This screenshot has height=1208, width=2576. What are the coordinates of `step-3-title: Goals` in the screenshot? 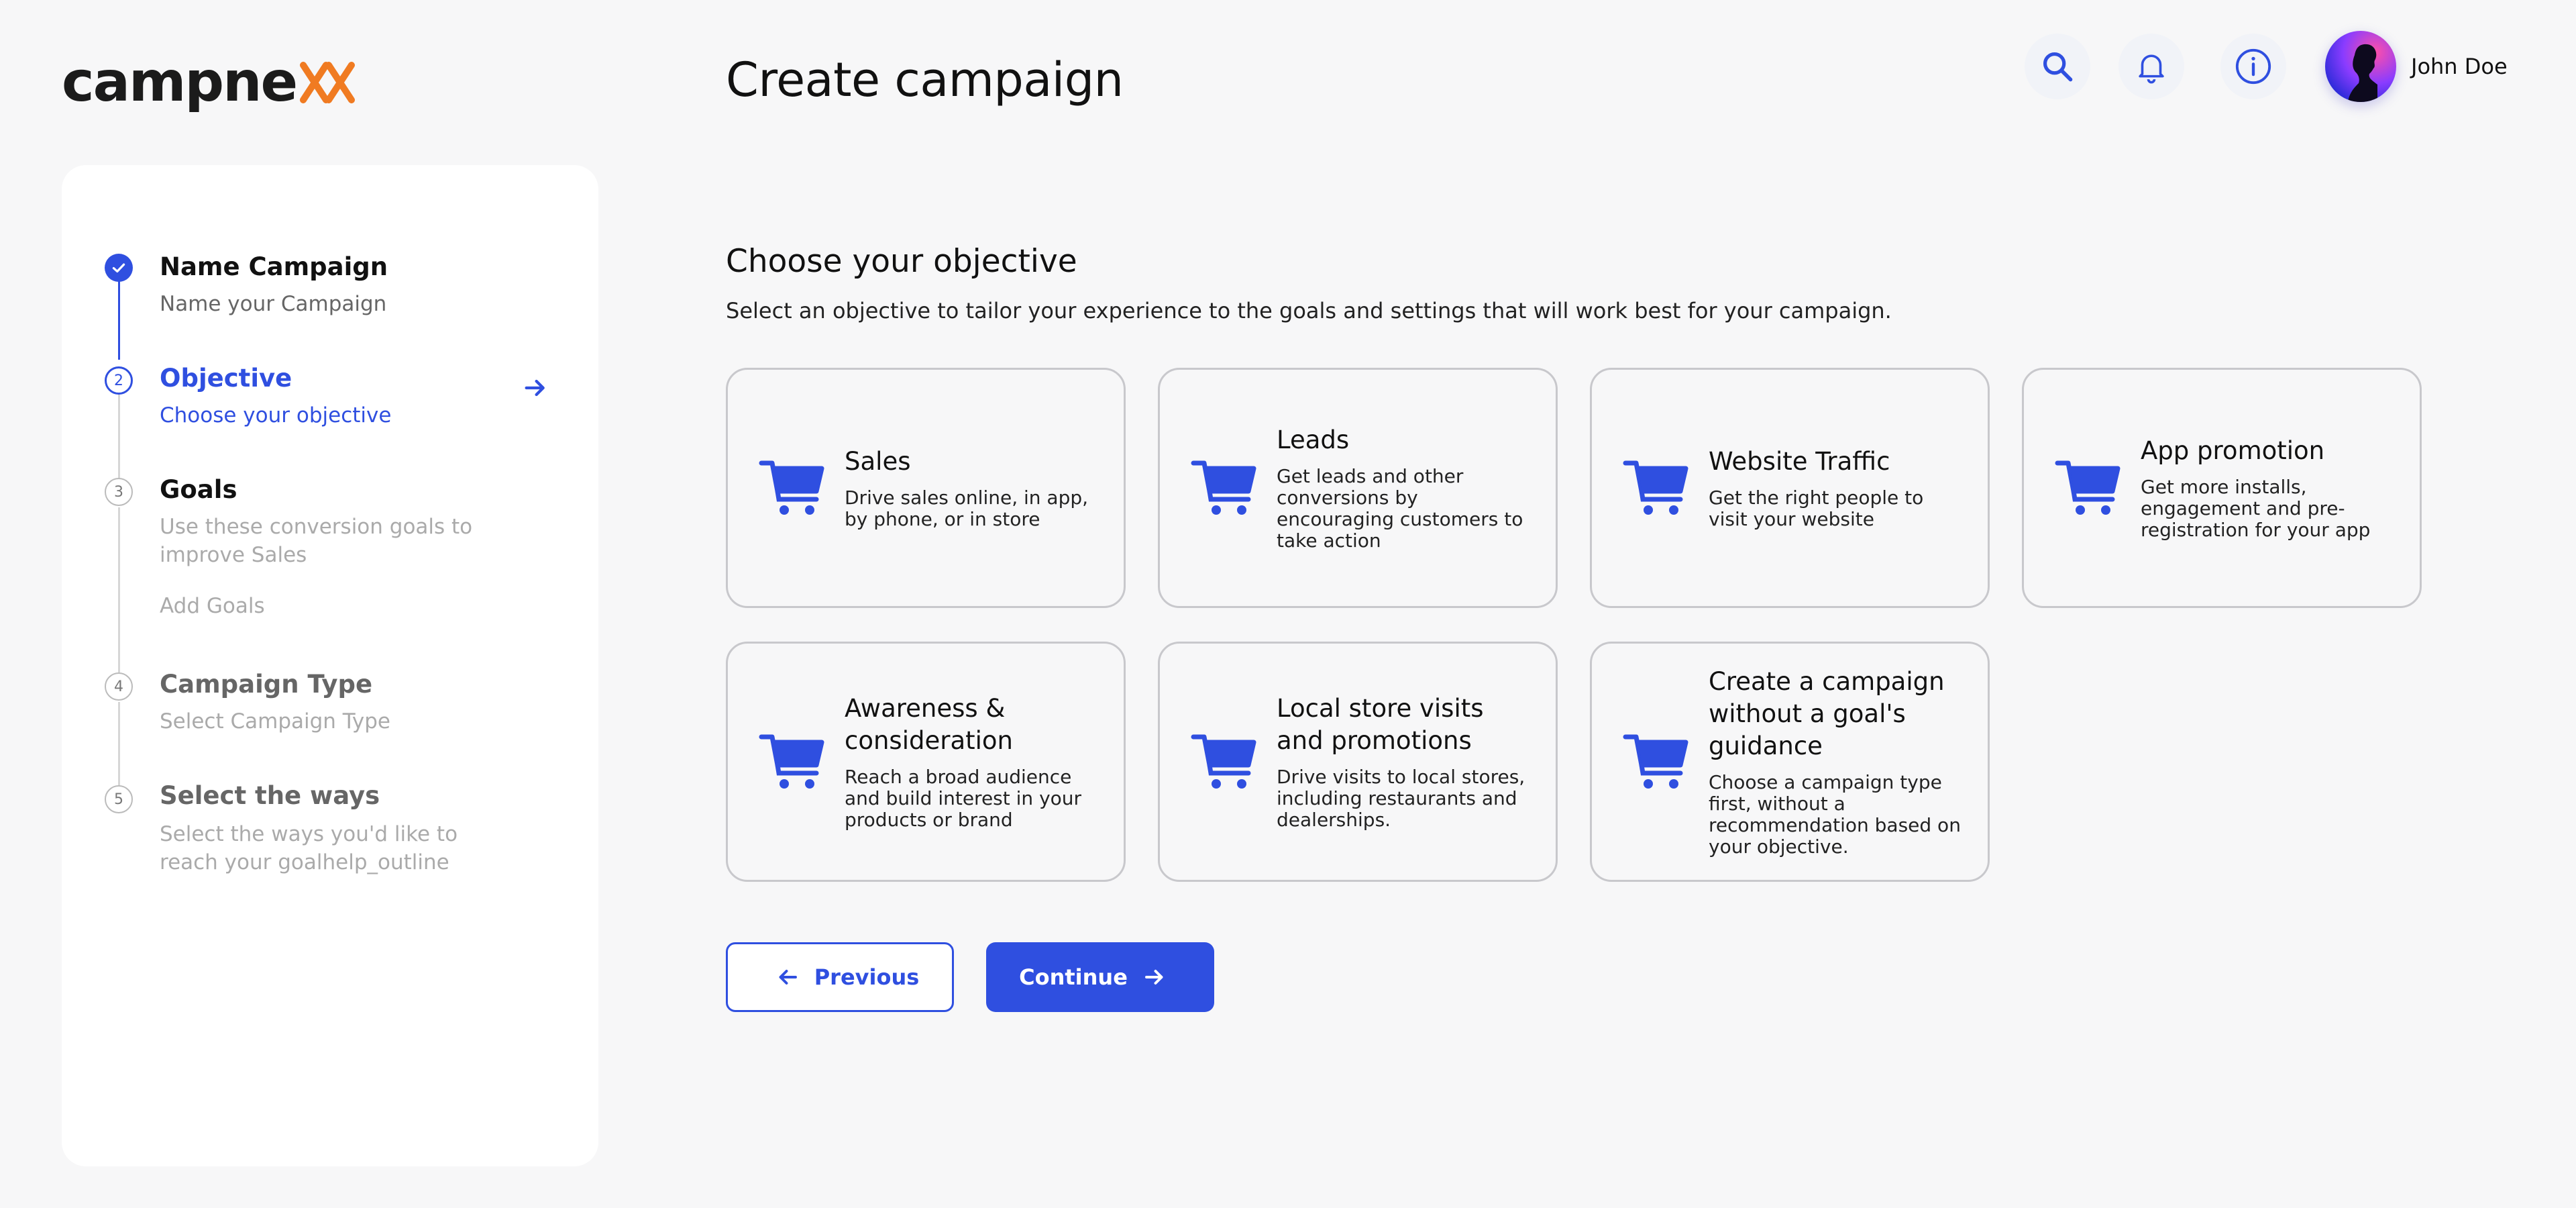 It's located at (198, 489).